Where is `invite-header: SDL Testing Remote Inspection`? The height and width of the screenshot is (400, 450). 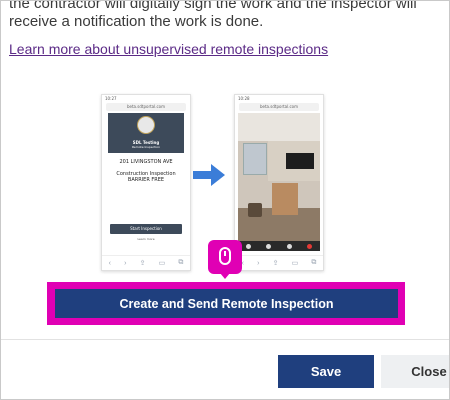
invite-header: SDL Testing Remote Inspection is located at coordinates (146, 133).